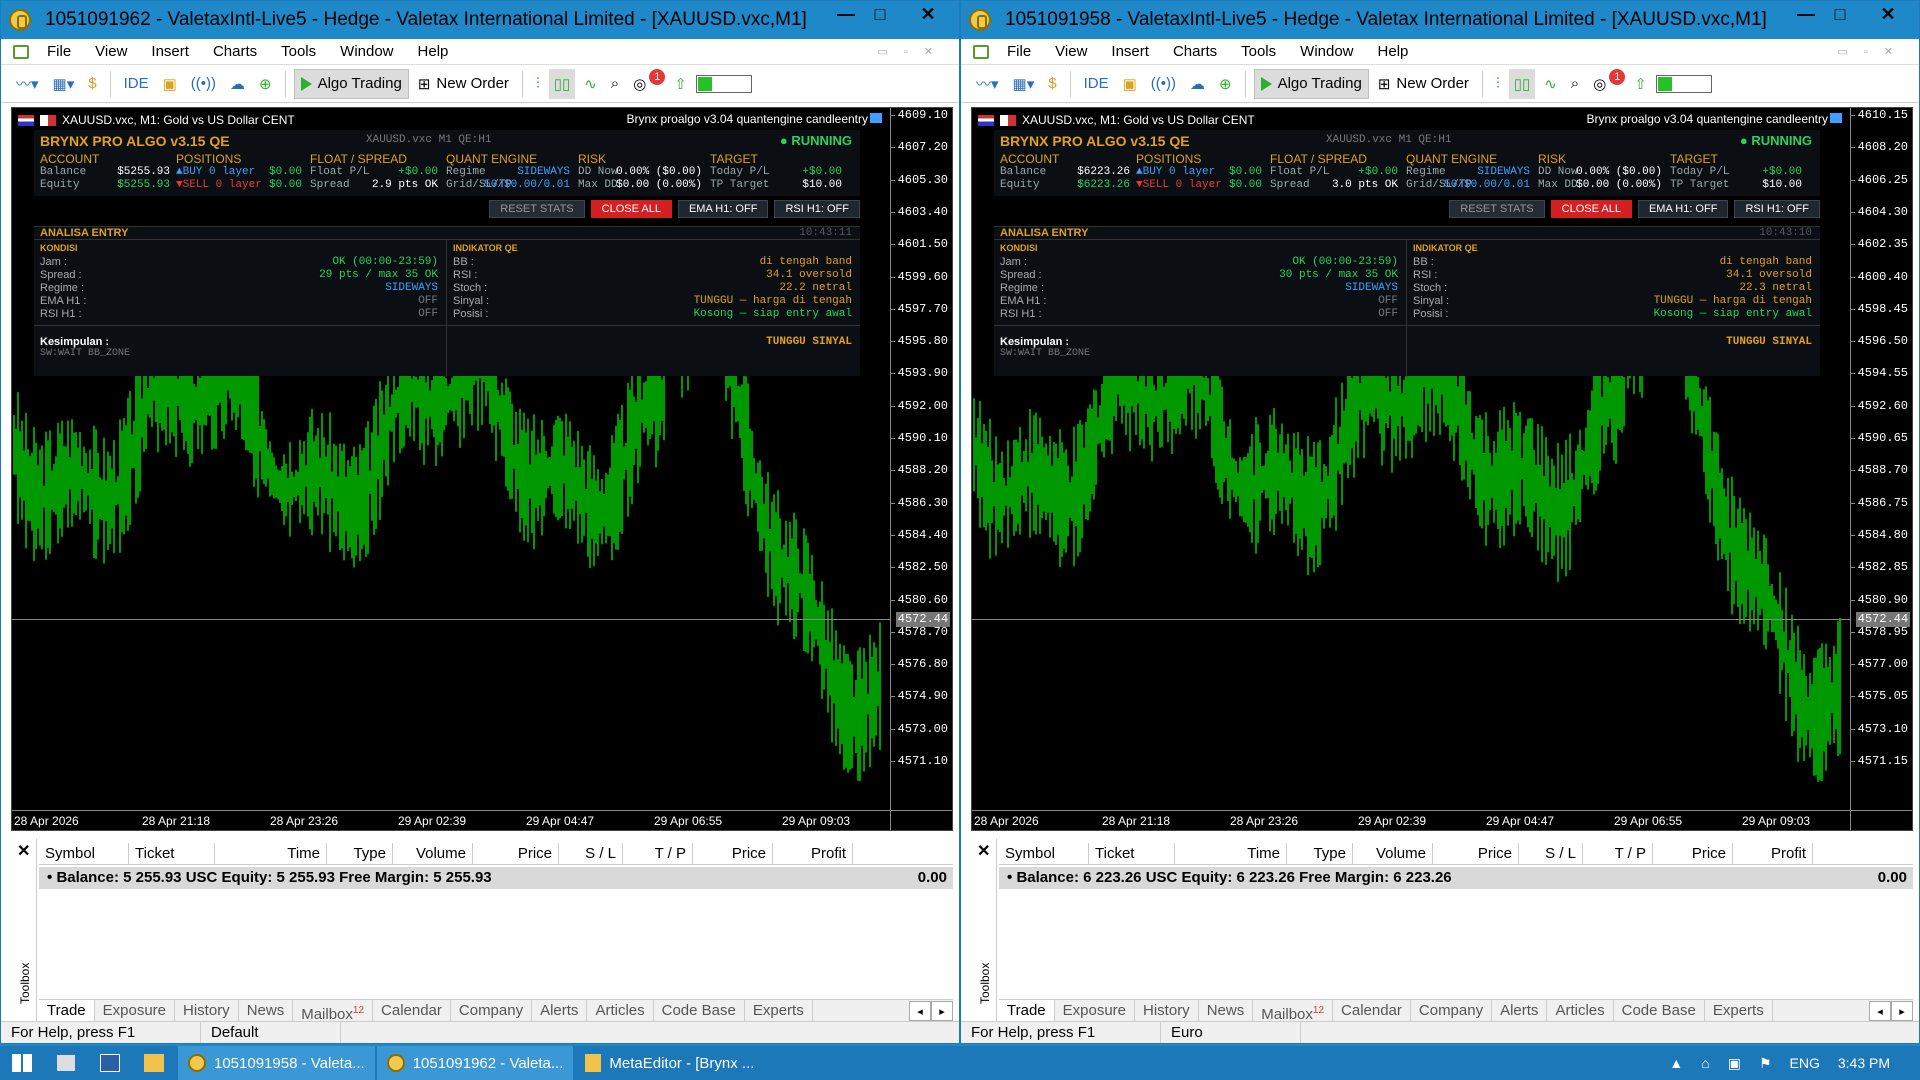 This screenshot has height=1080, width=1920. I want to click on ide-button: IDE, so click(1096, 84).